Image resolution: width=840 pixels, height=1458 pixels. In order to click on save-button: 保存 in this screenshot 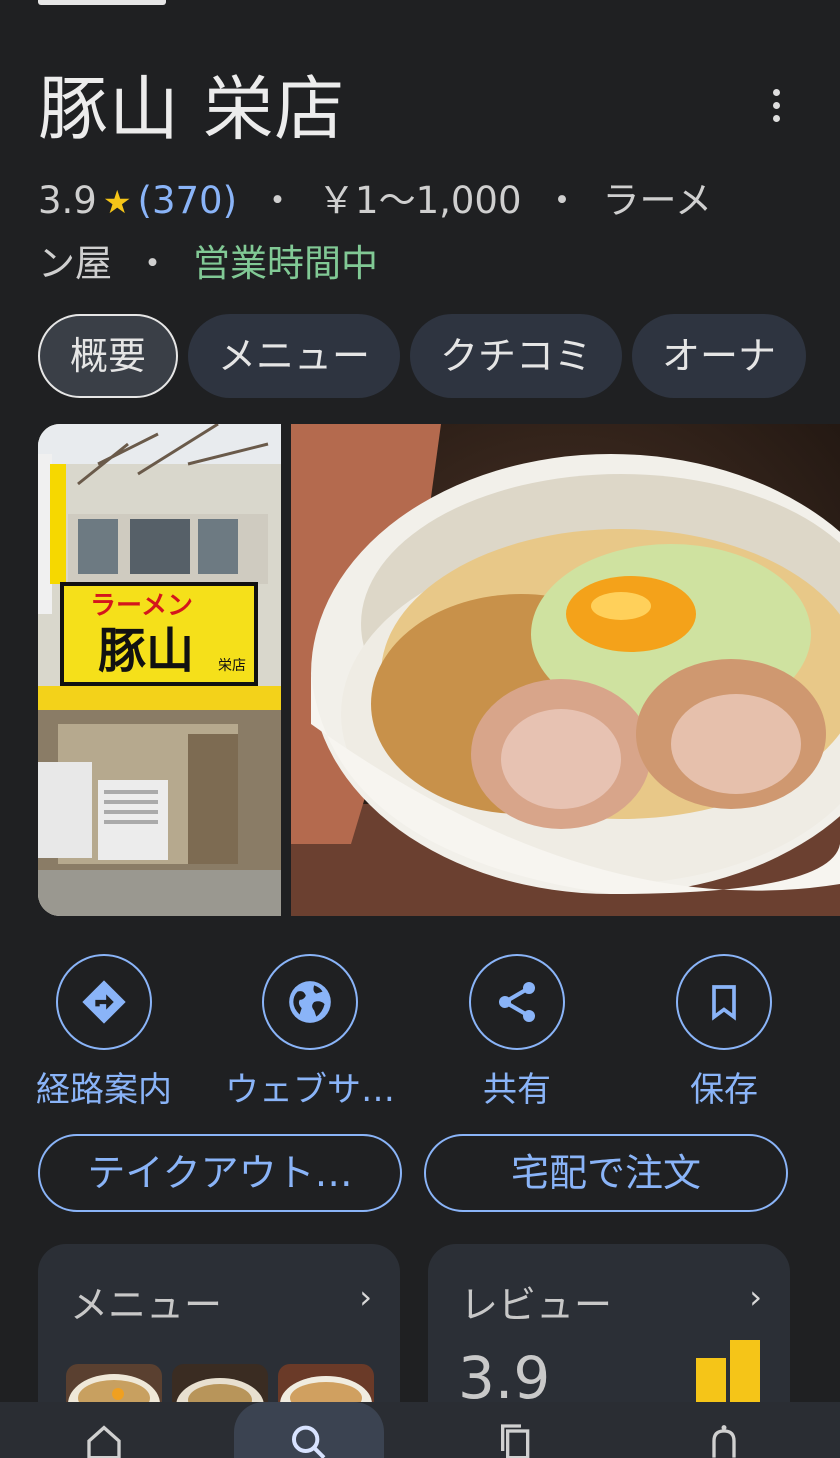, I will do `click(724, 1032)`.